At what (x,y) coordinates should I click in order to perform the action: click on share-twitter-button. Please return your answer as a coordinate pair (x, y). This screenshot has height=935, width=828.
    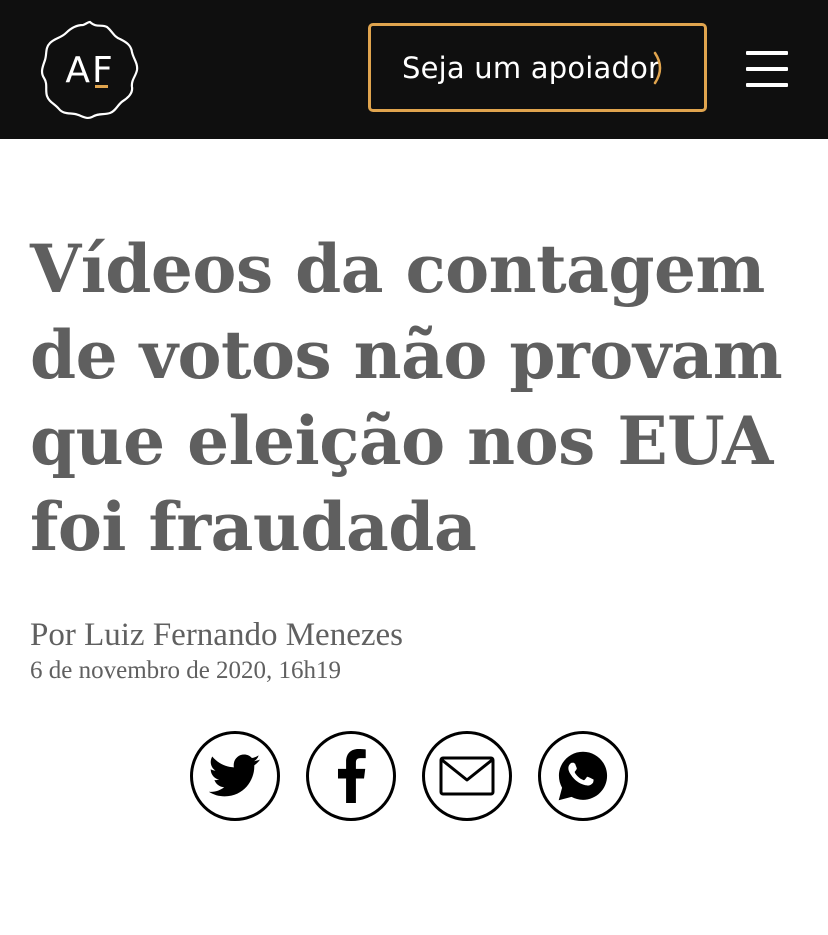
    Looking at the image, I should click on (235, 776).